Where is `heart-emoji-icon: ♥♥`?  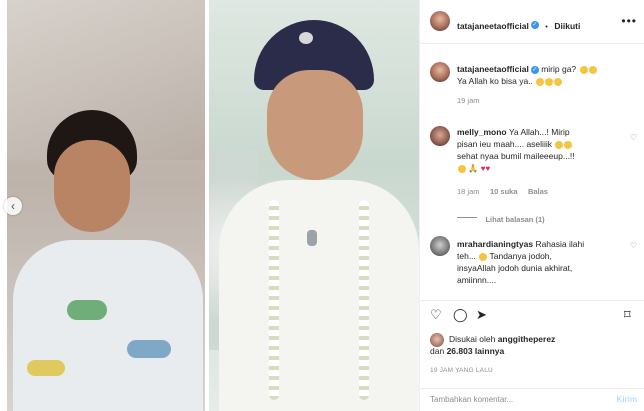
heart-emoji-icon: ♥♥ is located at coordinates (485, 168).